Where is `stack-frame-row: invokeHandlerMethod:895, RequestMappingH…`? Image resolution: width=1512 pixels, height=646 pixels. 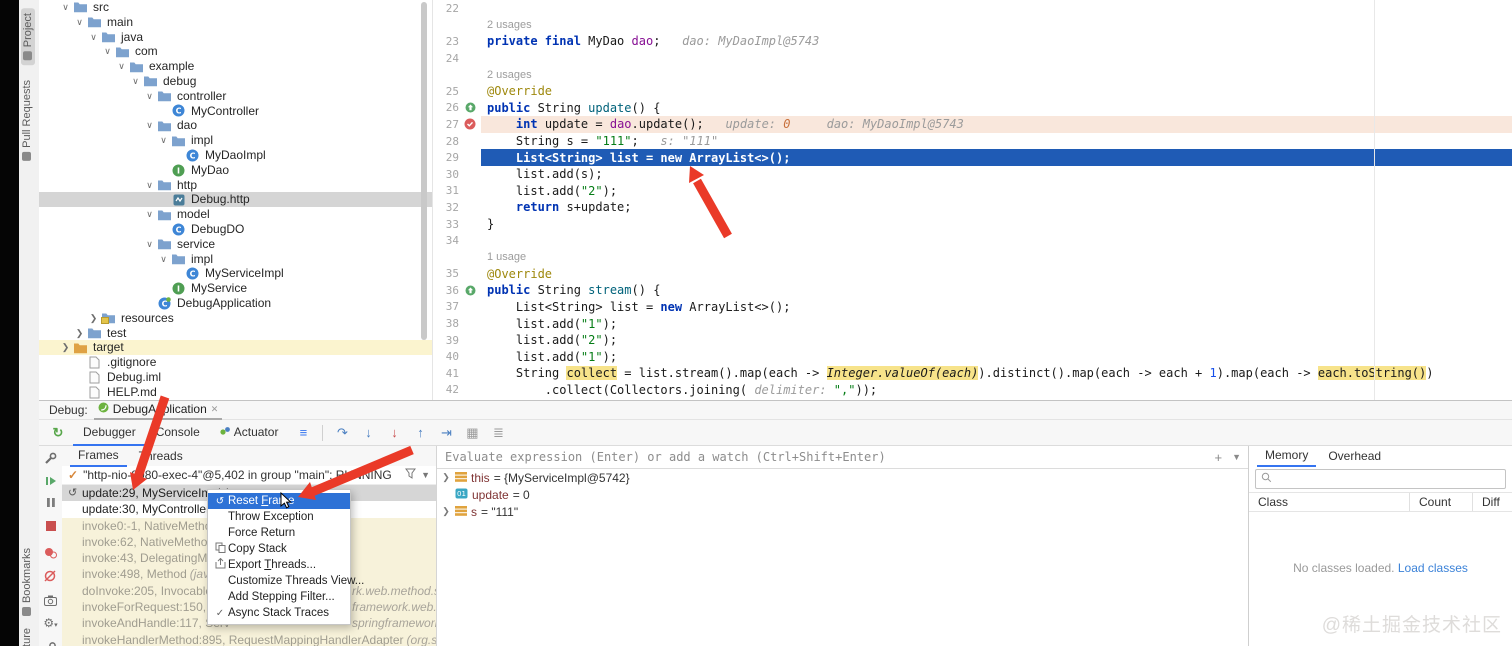 stack-frame-row: invokeHandlerMethod:895, RequestMappingH… is located at coordinates (249, 638).